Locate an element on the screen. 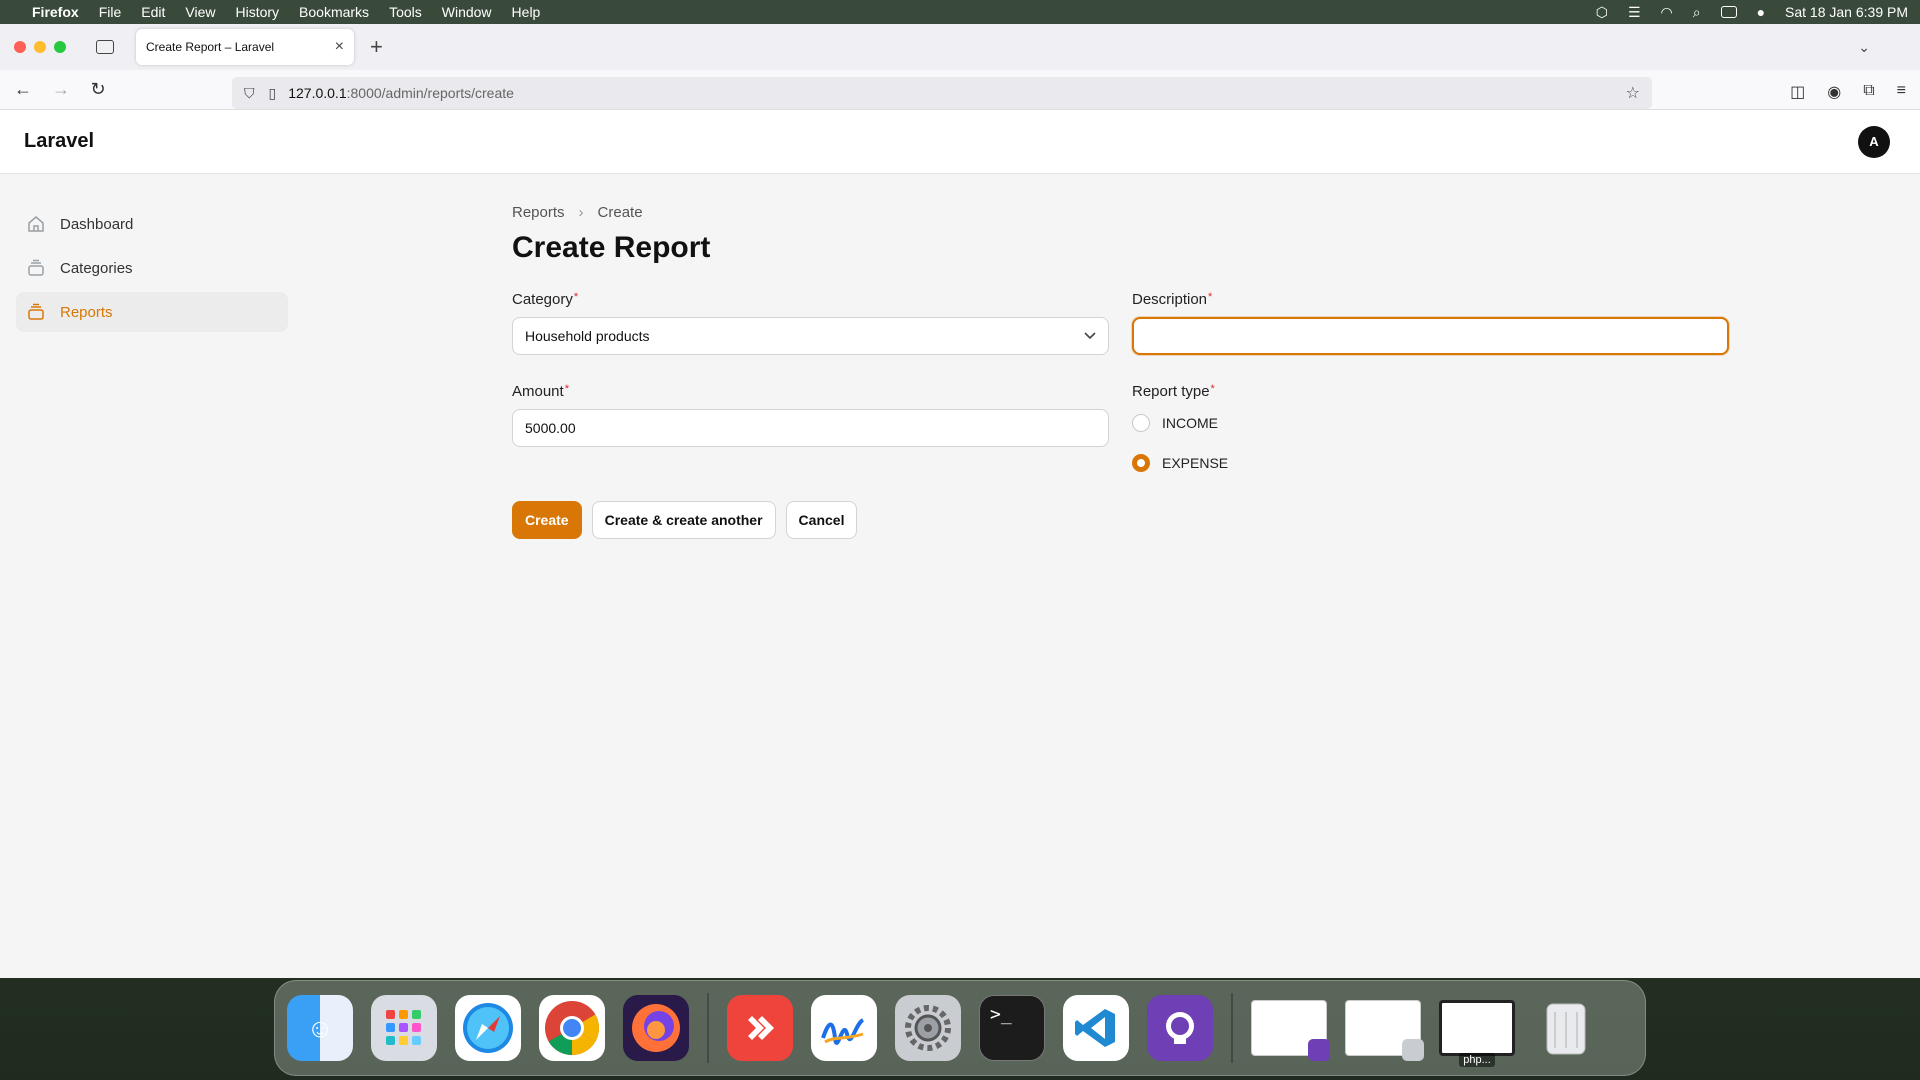  sidebar-item-label: Categories is located at coordinates (96, 268).